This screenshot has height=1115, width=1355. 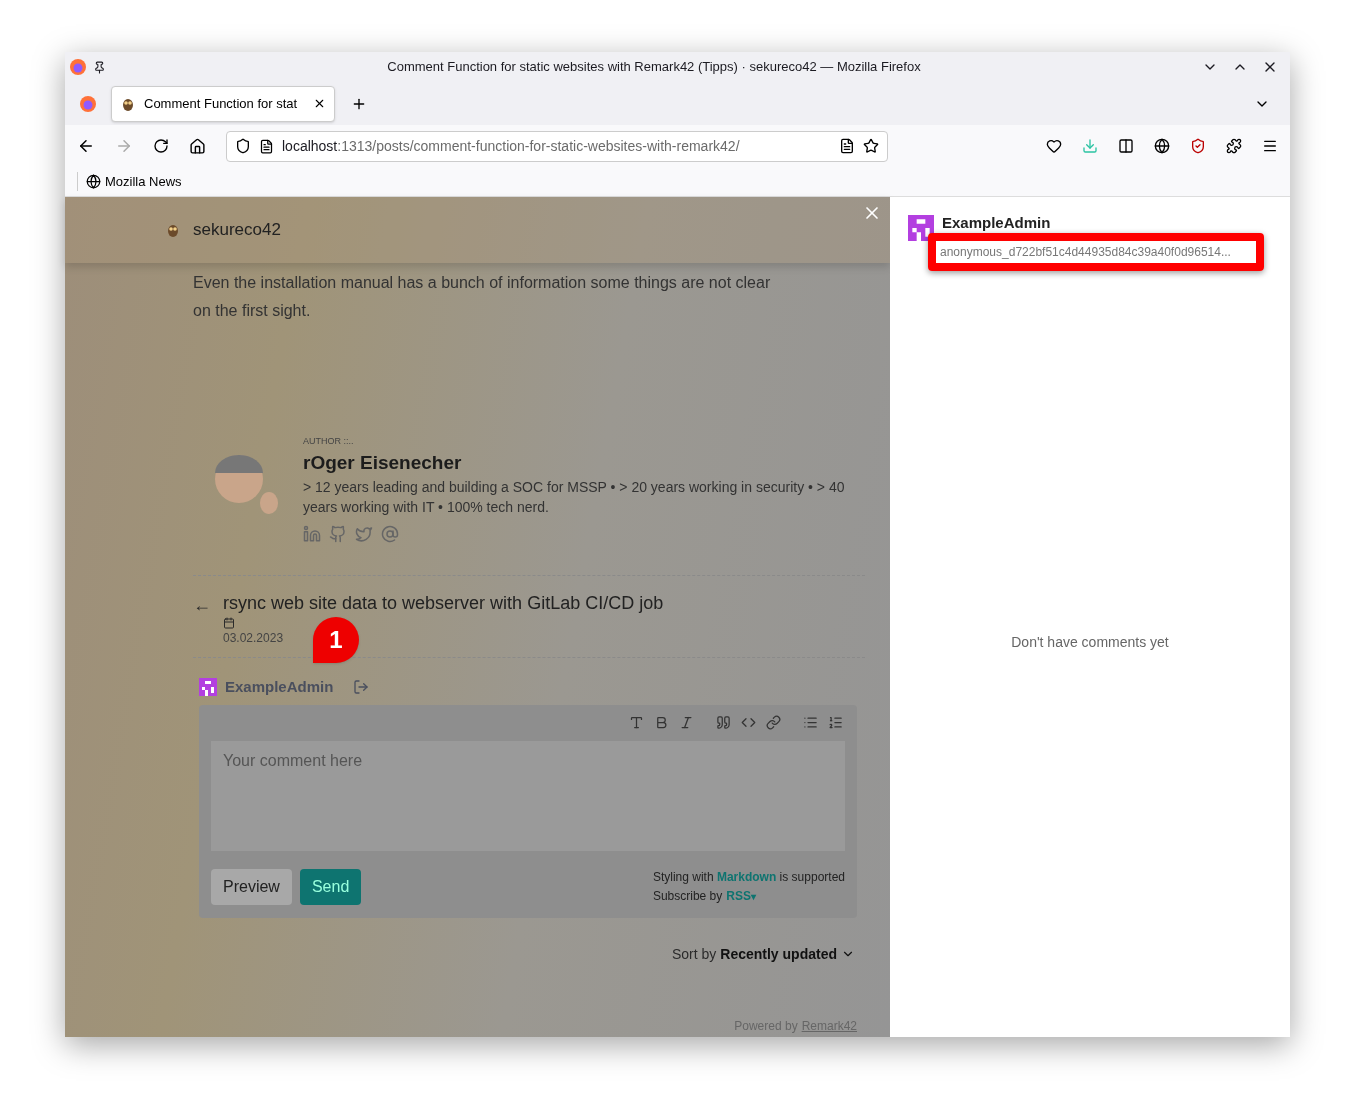 I want to click on firefox-icon, so click(x=78, y=67).